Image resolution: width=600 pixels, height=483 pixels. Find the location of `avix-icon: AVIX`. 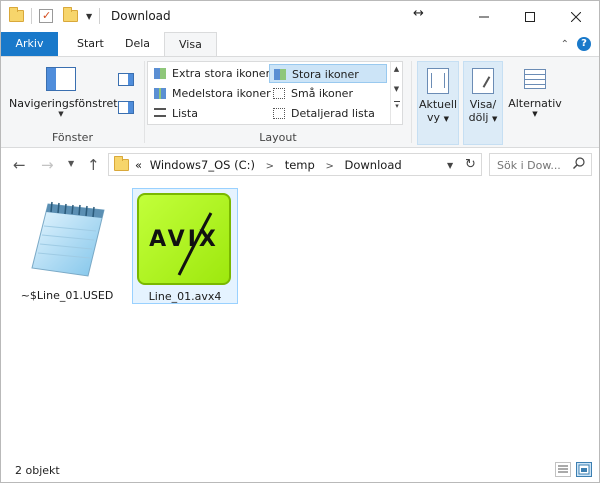

avix-icon: AVIX is located at coordinates (184, 239).